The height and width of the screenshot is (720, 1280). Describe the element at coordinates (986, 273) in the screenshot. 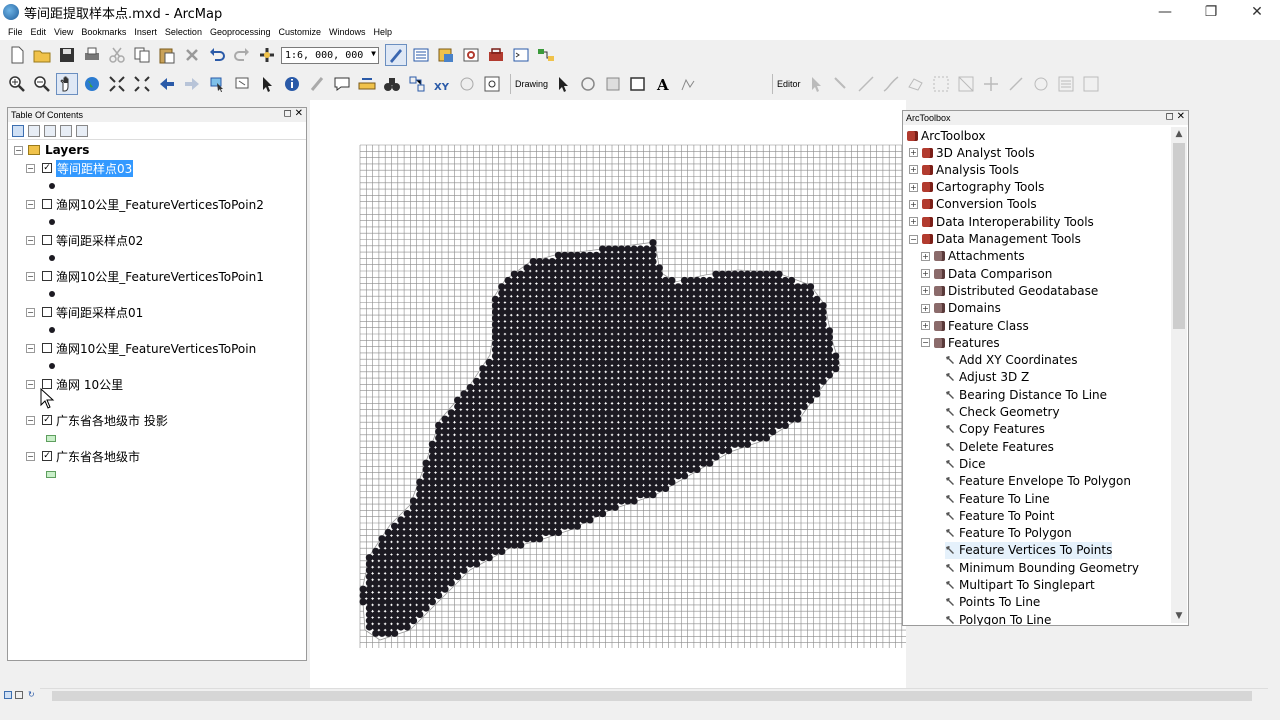

I see `toolbox-toolset-item: + Data Comparison` at that location.